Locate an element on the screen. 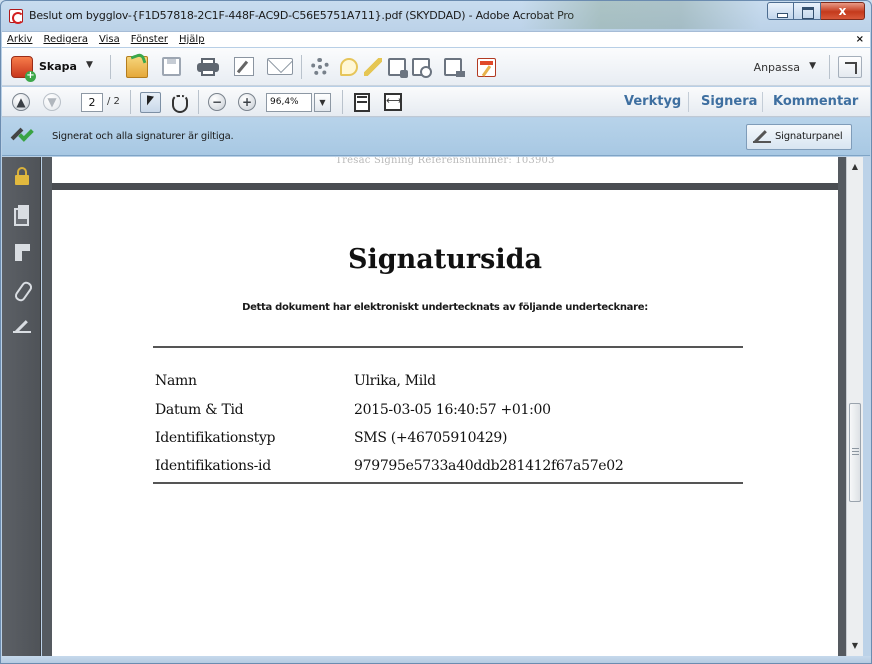 The width and height of the screenshot is (872, 664). navigation-pane is located at coordinates (21, 406).